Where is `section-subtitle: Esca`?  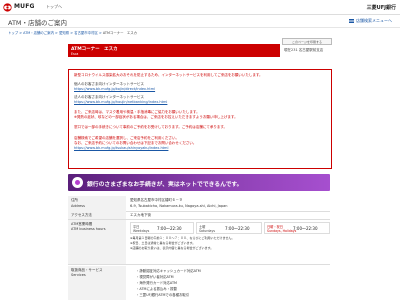 section-subtitle: Esca is located at coordinates (75, 53).